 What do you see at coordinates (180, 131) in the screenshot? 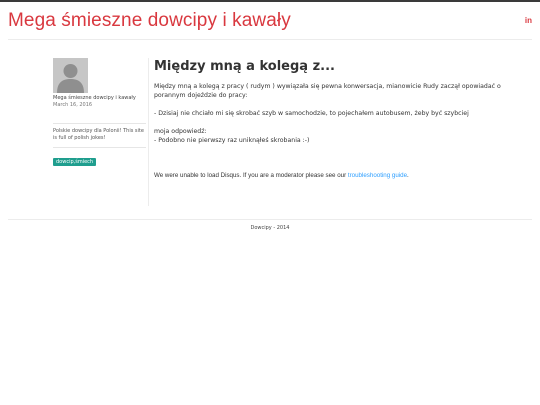
I see `post-paragraph: moja odpowiedź:` at bounding box center [180, 131].